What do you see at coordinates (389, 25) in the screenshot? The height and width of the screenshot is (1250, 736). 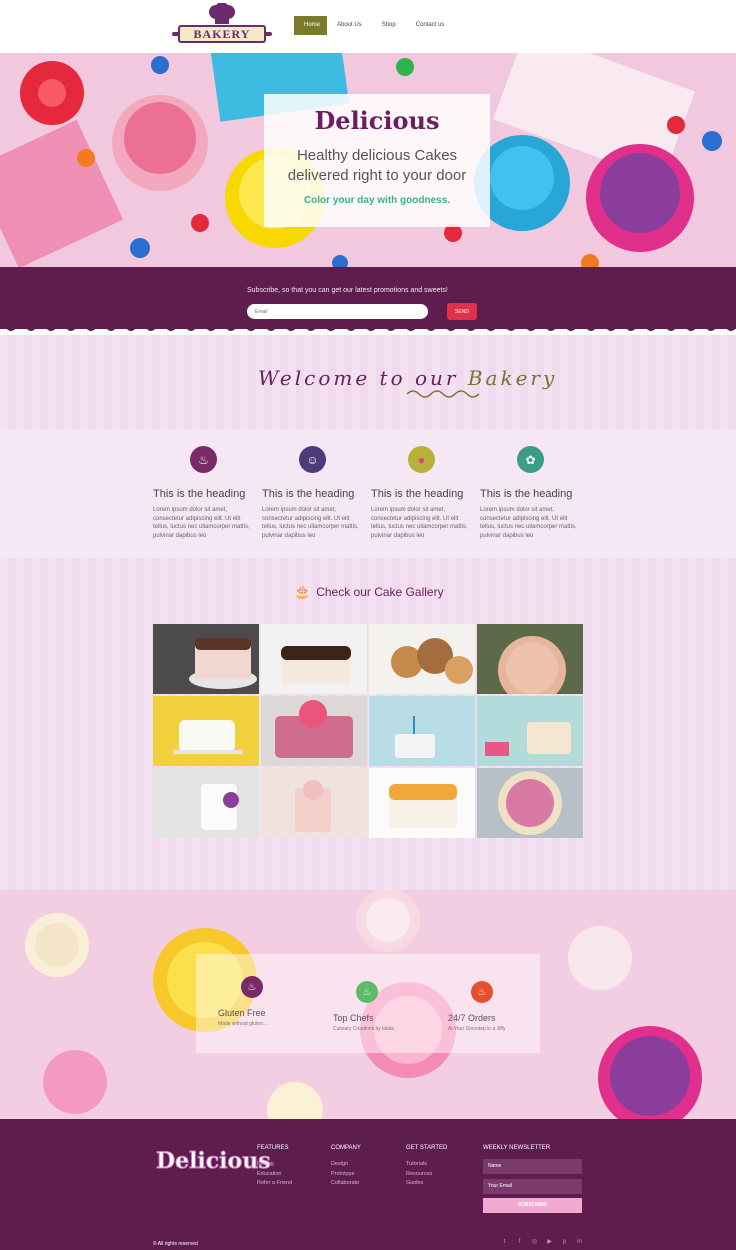 I see `nav-shop: Shop` at bounding box center [389, 25].